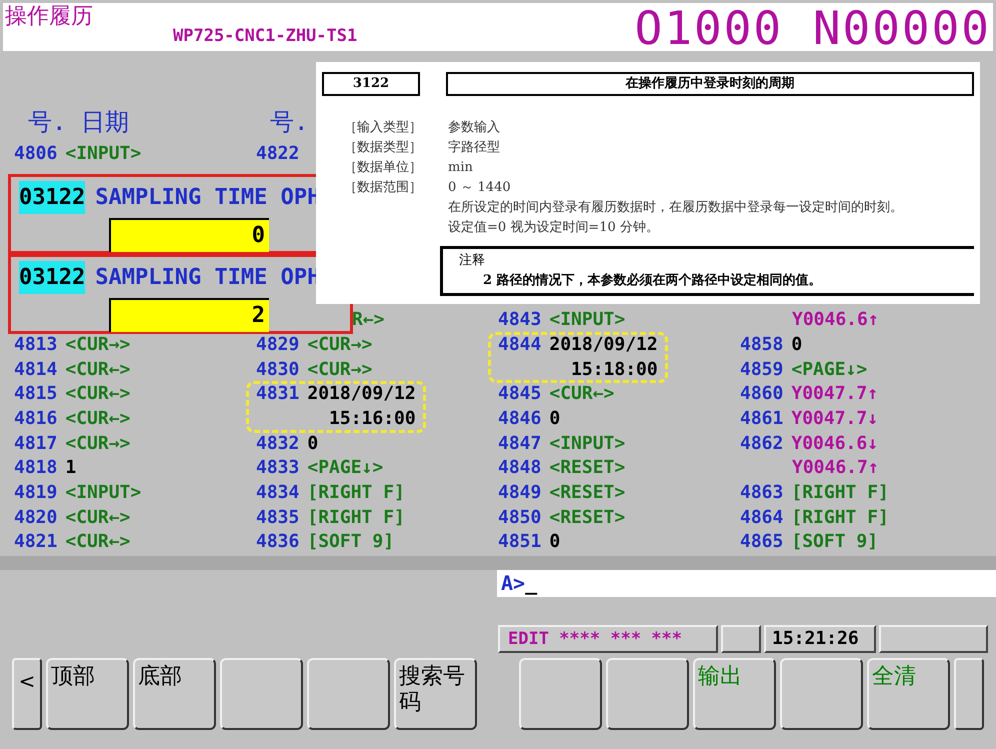 The width and height of the screenshot is (996, 749). Describe the element at coordinates (710, 84) in the screenshot. I see `parameter-title: 在操作履历中登录时刻的周期` at that location.